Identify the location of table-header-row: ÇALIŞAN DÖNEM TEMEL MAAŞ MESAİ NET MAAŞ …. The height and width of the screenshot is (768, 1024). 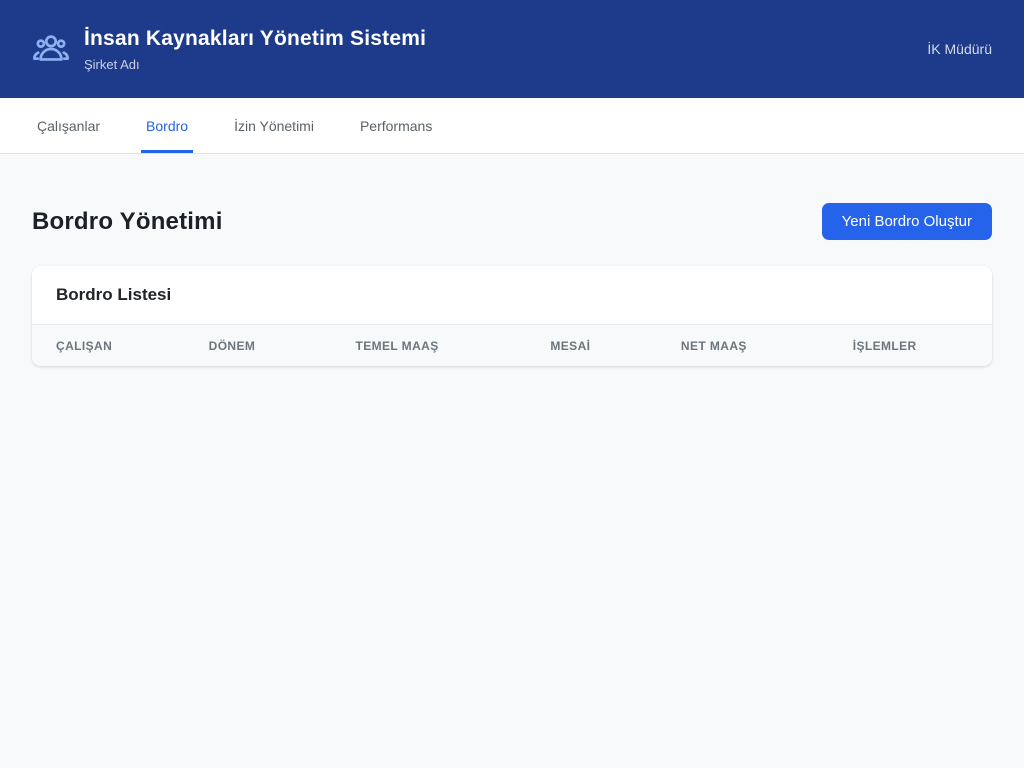
(512, 345).